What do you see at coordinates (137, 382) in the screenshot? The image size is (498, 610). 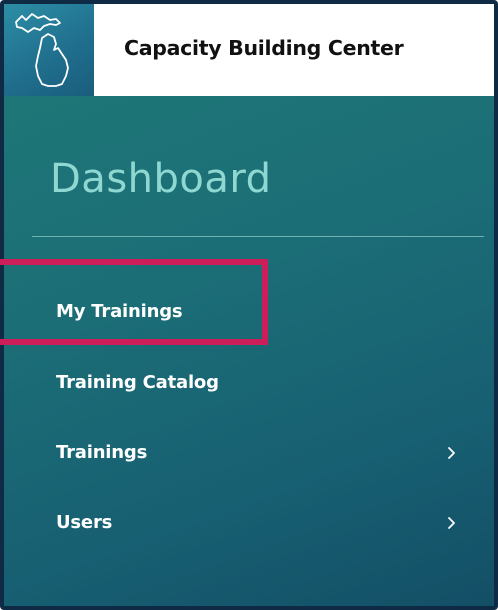 I see `sidebar-item-label: Training Catalog` at bounding box center [137, 382].